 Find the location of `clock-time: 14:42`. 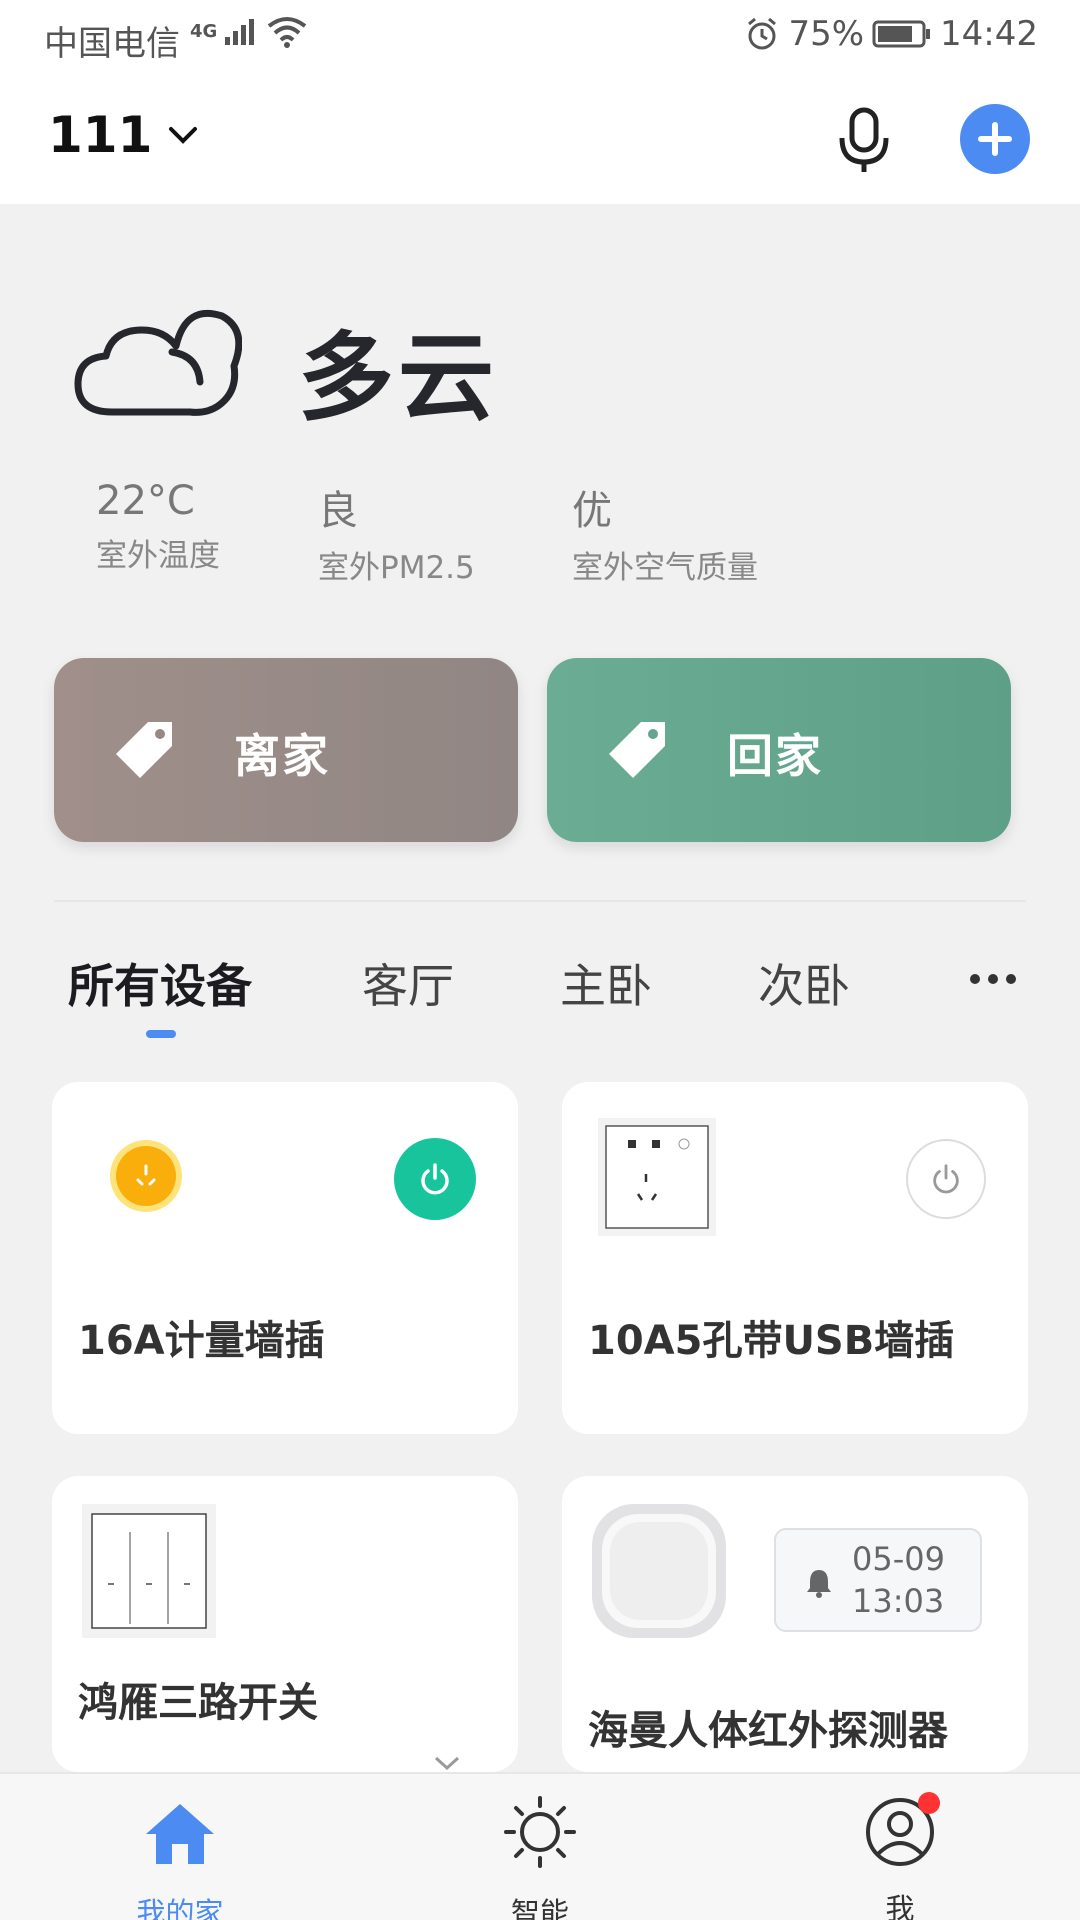

clock-time: 14:42 is located at coordinates (989, 34).